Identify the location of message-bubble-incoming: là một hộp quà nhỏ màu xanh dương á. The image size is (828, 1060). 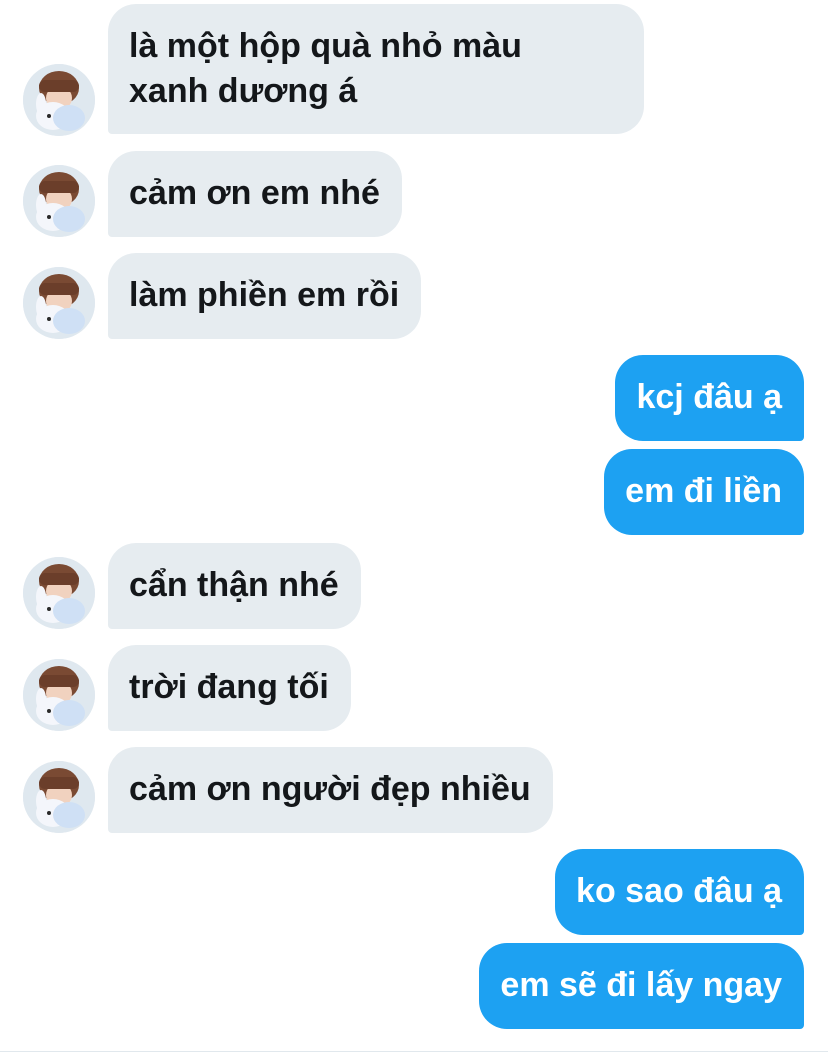
(376, 69).